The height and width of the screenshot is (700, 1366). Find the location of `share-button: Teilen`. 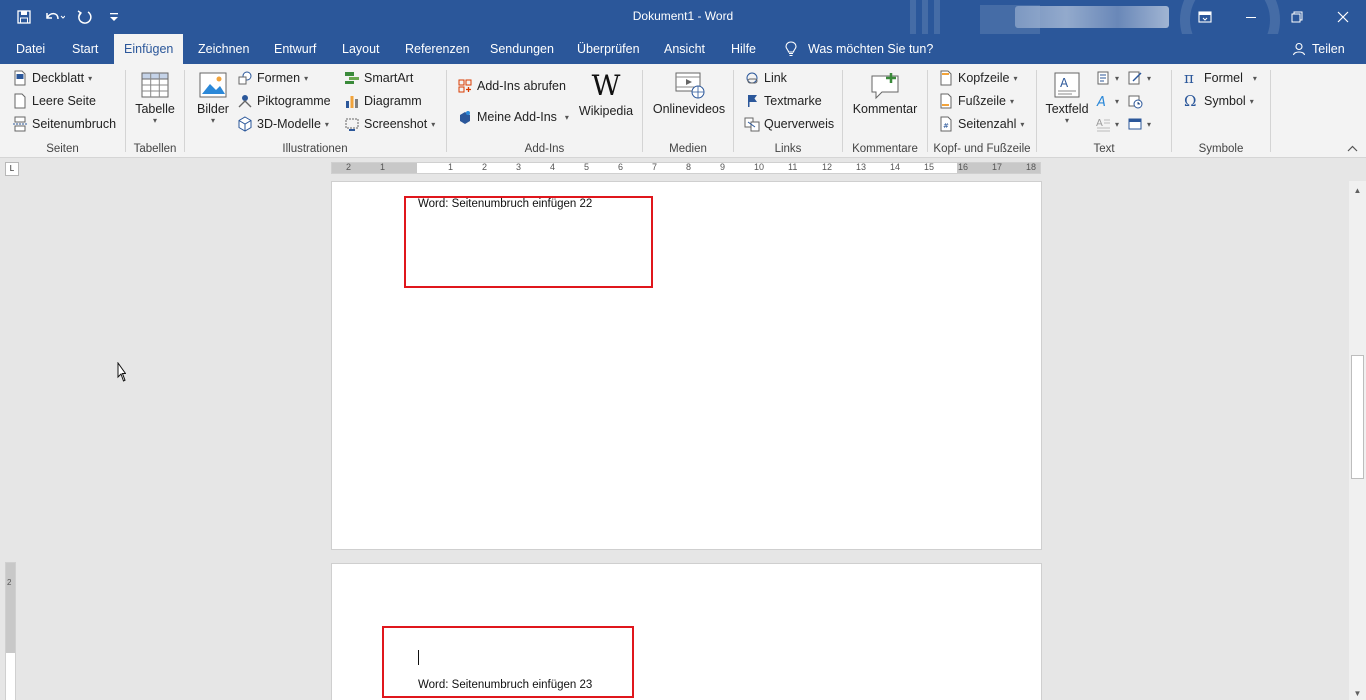

share-button: Teilen is located at coordinates (1318, 49).